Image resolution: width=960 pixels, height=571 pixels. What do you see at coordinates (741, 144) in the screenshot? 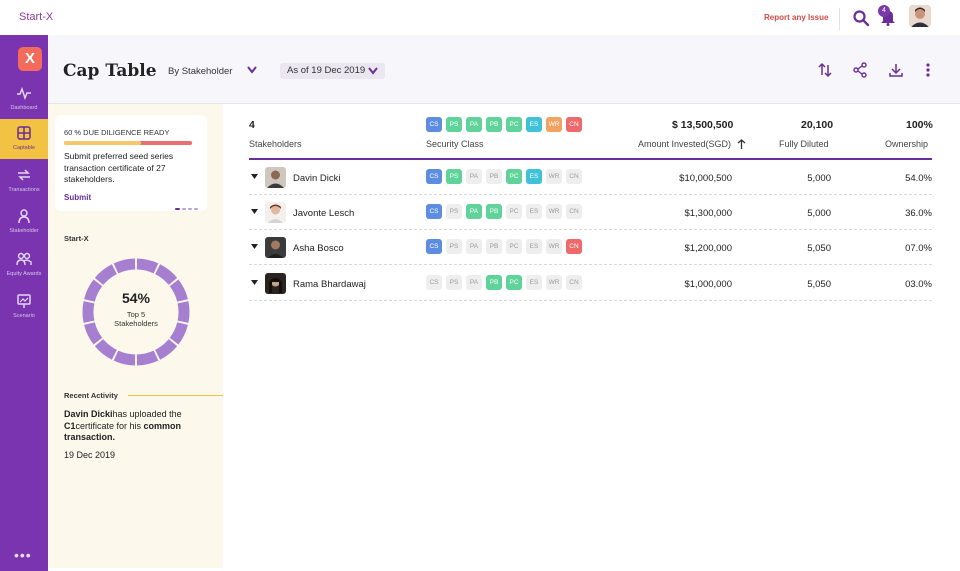
I see `sort-arrow-icon` at bounding box center [741, 144].